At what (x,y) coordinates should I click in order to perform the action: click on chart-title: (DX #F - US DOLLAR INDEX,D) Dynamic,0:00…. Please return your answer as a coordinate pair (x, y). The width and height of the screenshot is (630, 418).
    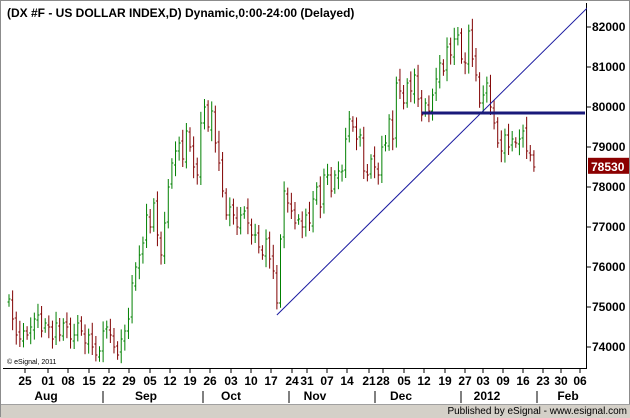
    Looking at the image, I should click on (181, 13).